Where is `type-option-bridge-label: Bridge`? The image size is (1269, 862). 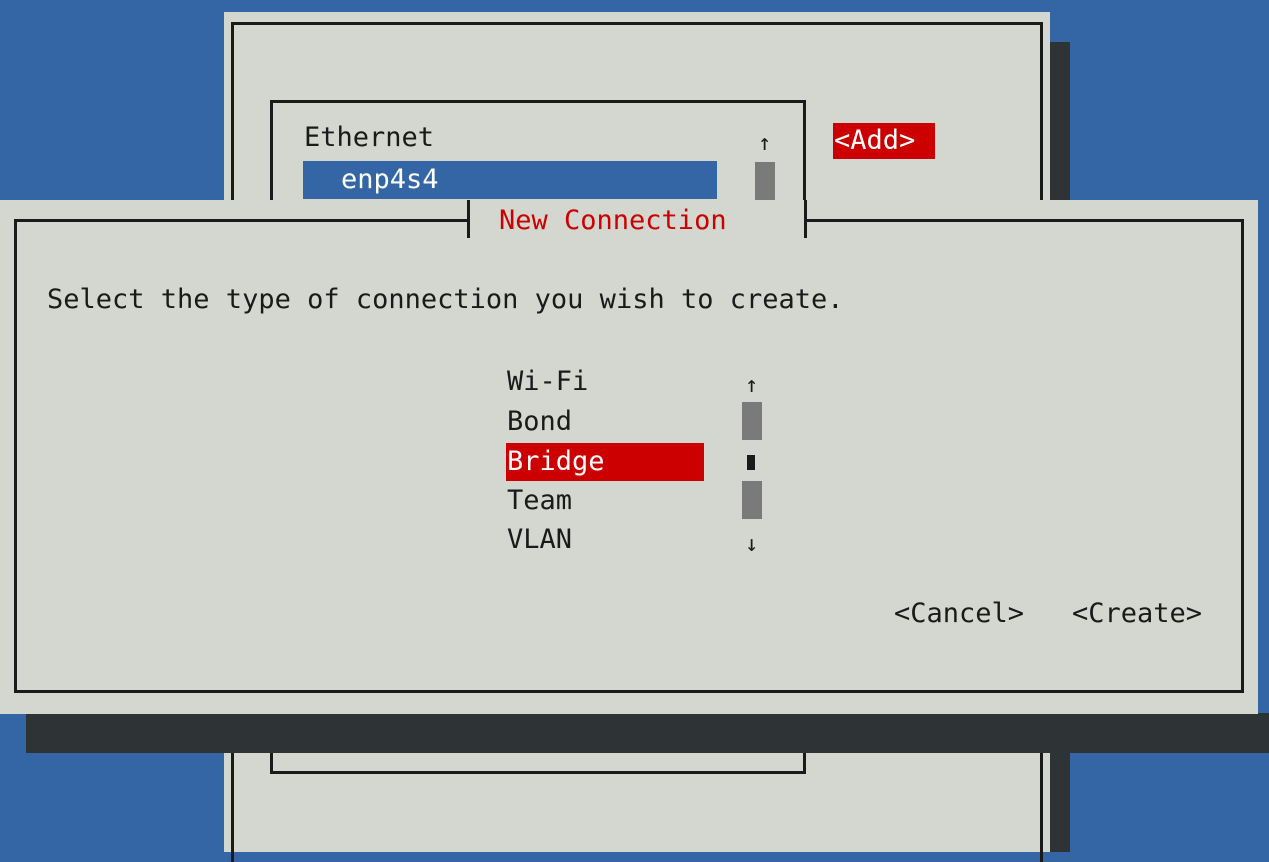
type-option-bridge-label: Bridge is located at coordinates (556, 461).